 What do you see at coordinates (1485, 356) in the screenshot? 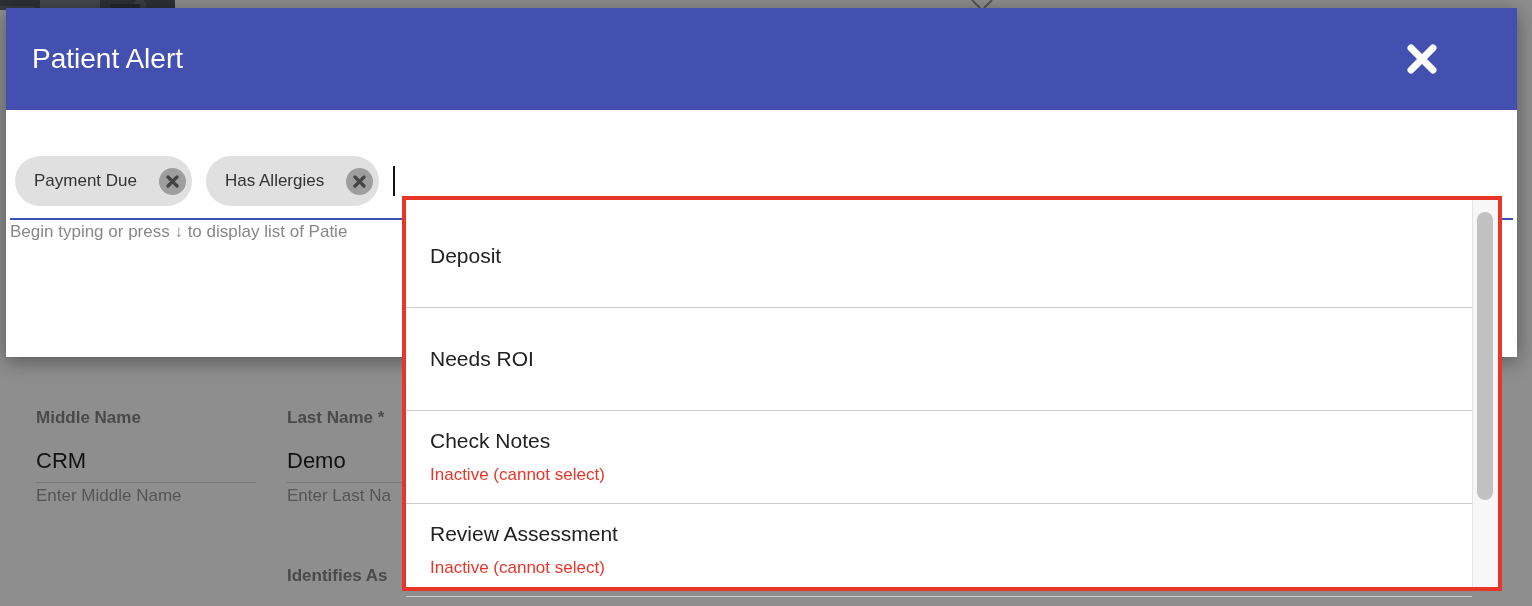
I see `scrollbar-thumb` at bounding box center [1485, 356].